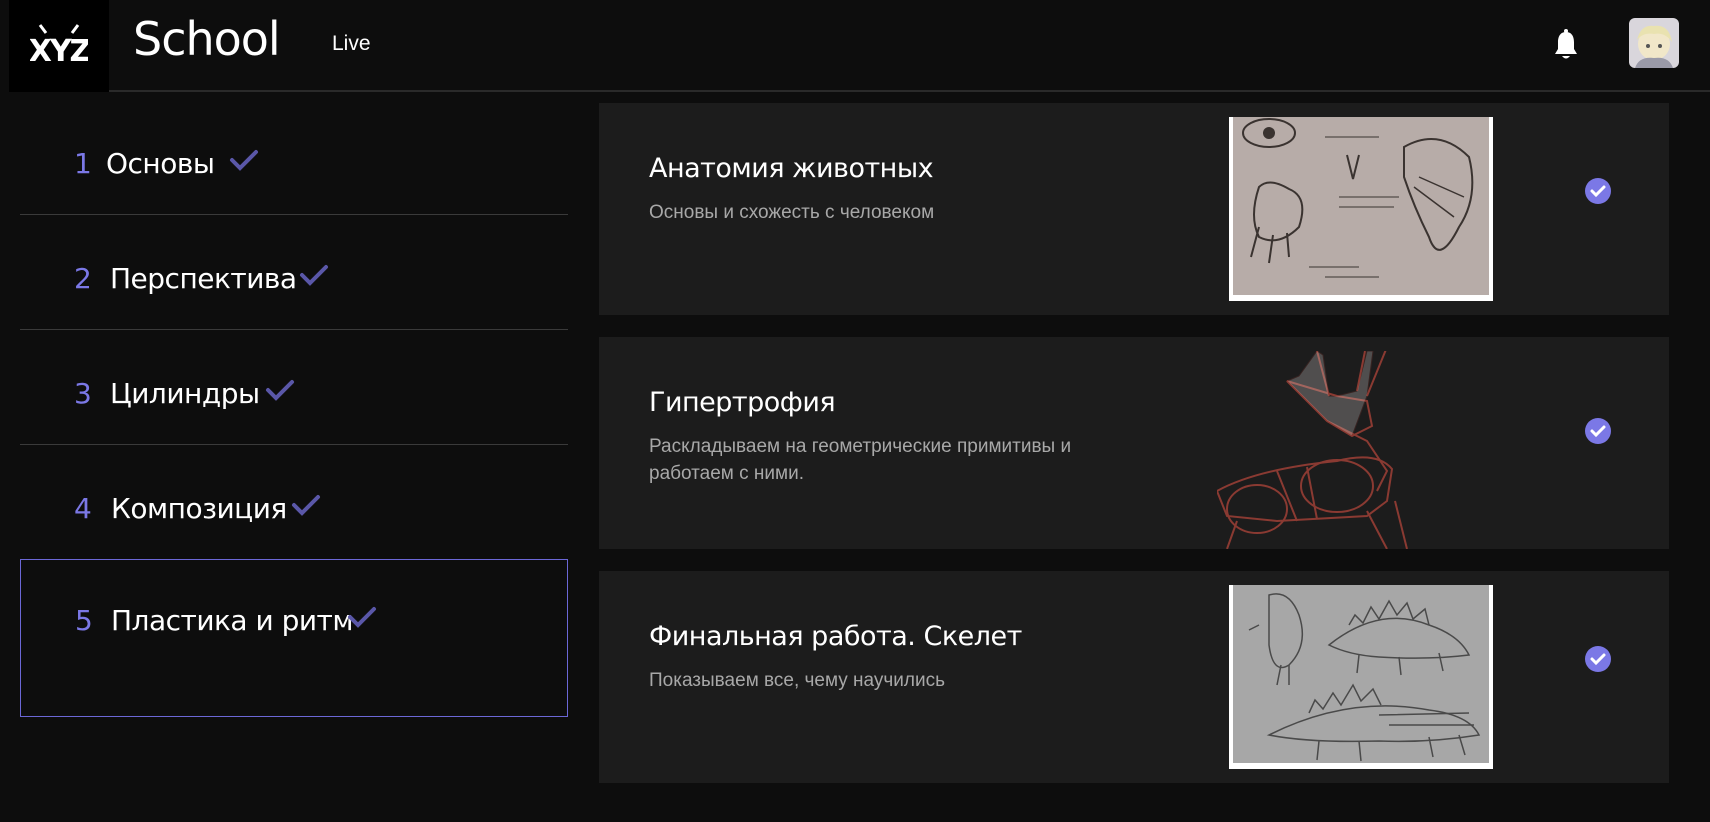 The width and height of the screenshot is (1710, 822). I want to click on module-number: 3, so click(83, 393).